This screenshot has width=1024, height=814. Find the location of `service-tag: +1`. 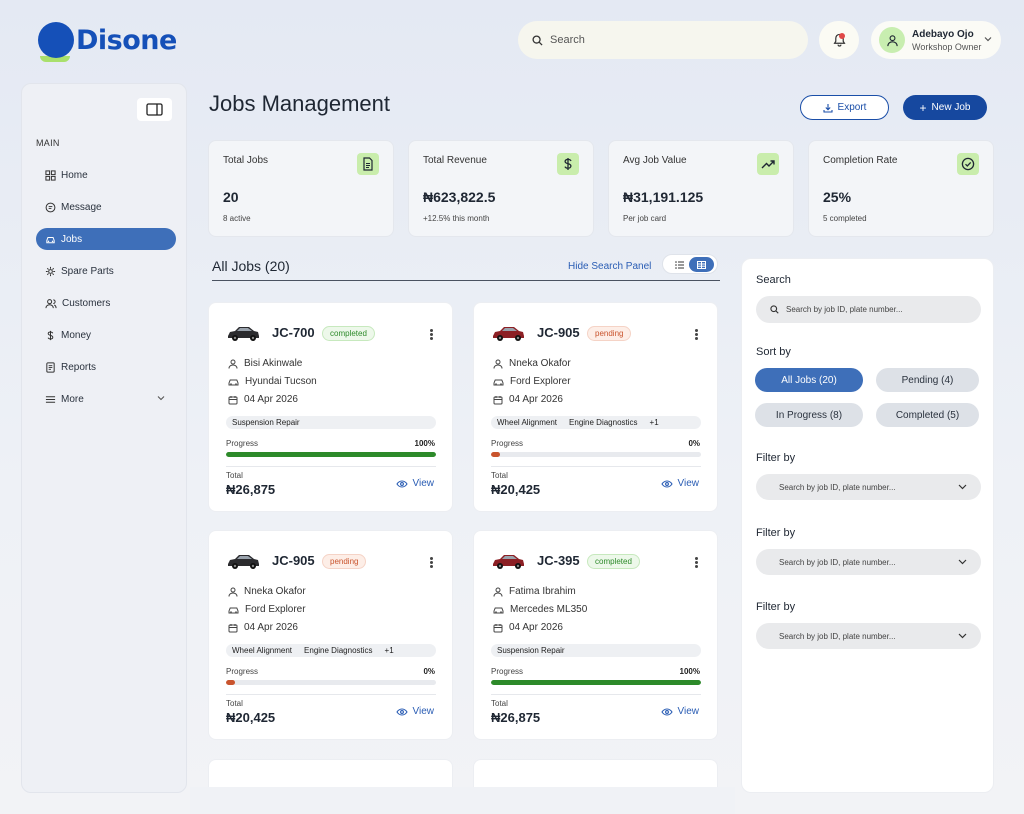

service-tag: +1 is located at coordinates (389, 650).